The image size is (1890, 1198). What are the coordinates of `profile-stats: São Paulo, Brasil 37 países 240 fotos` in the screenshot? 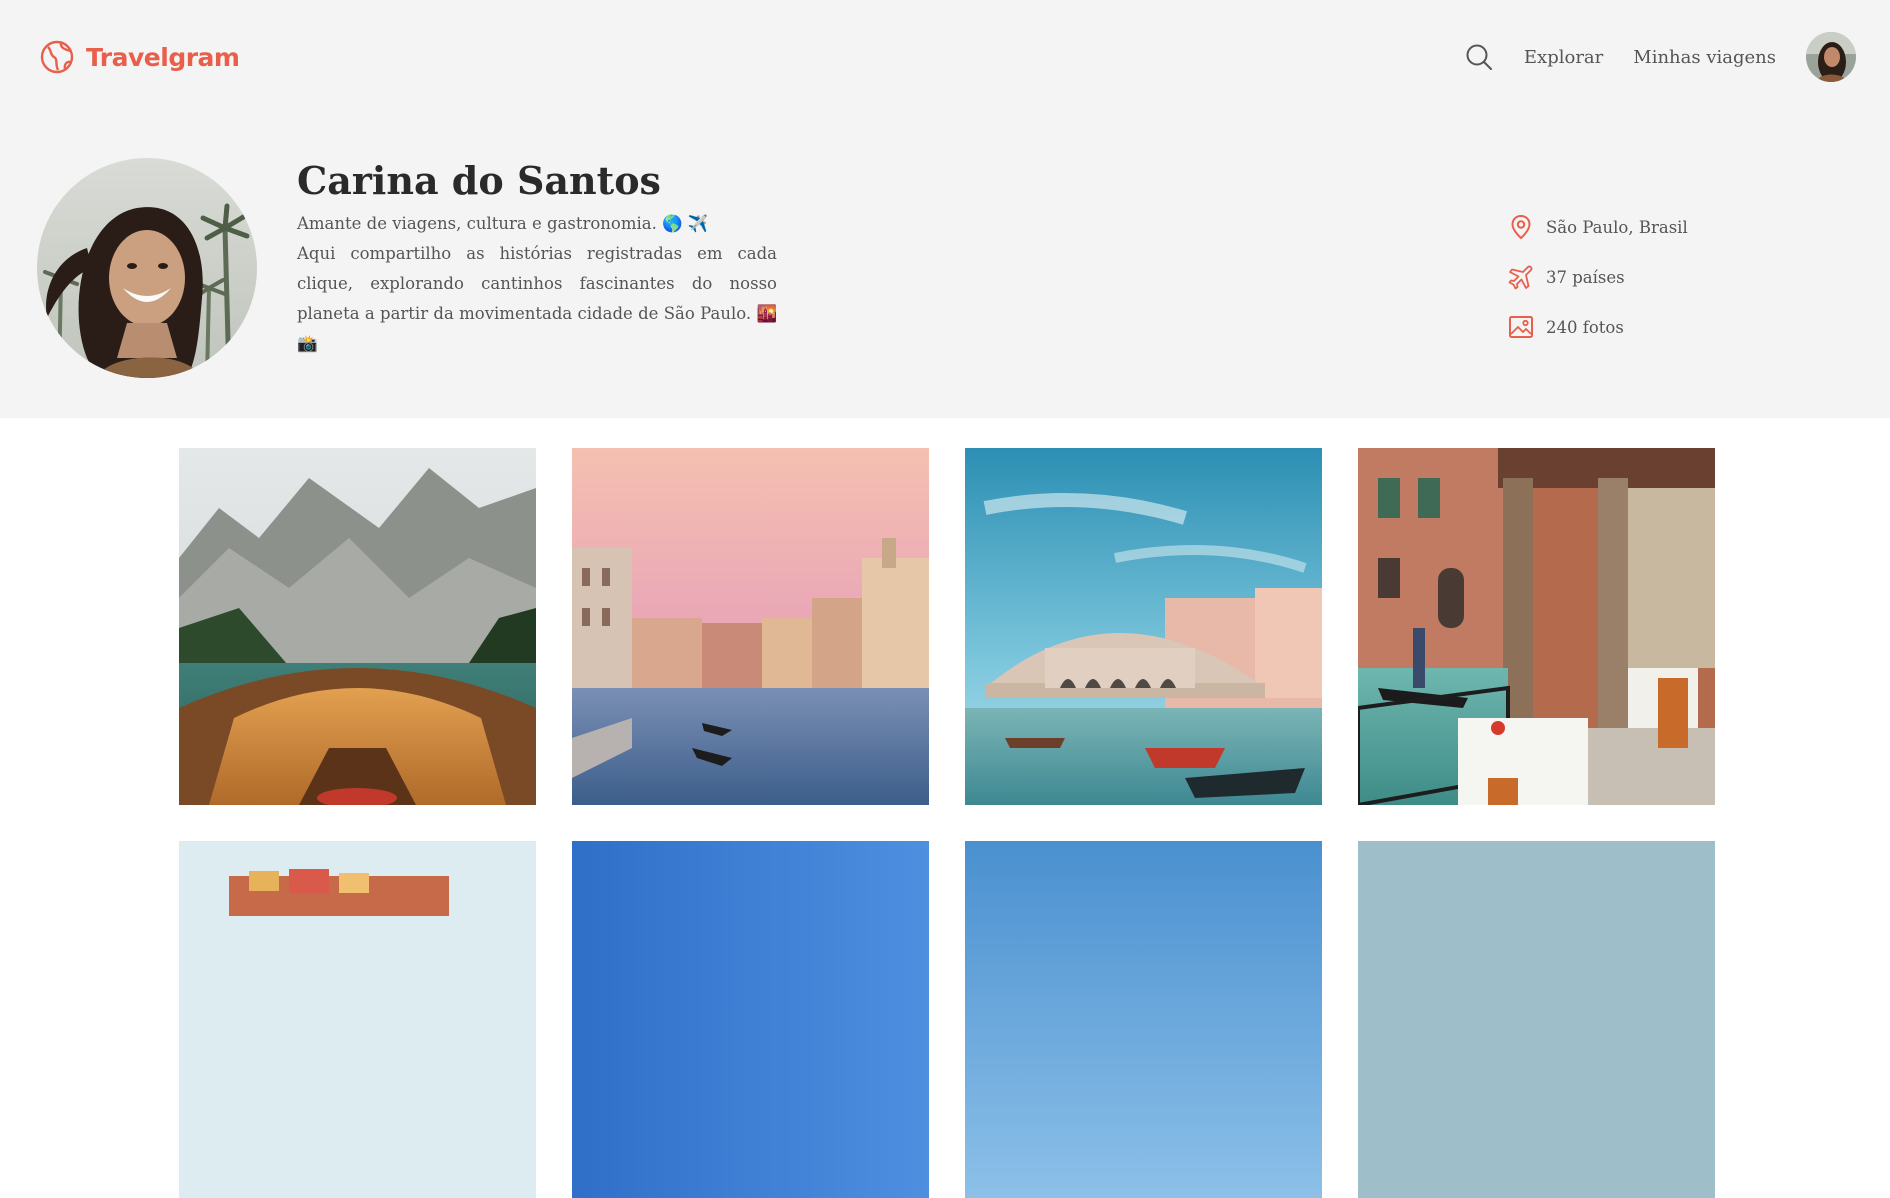 It's located at (1598, 277).